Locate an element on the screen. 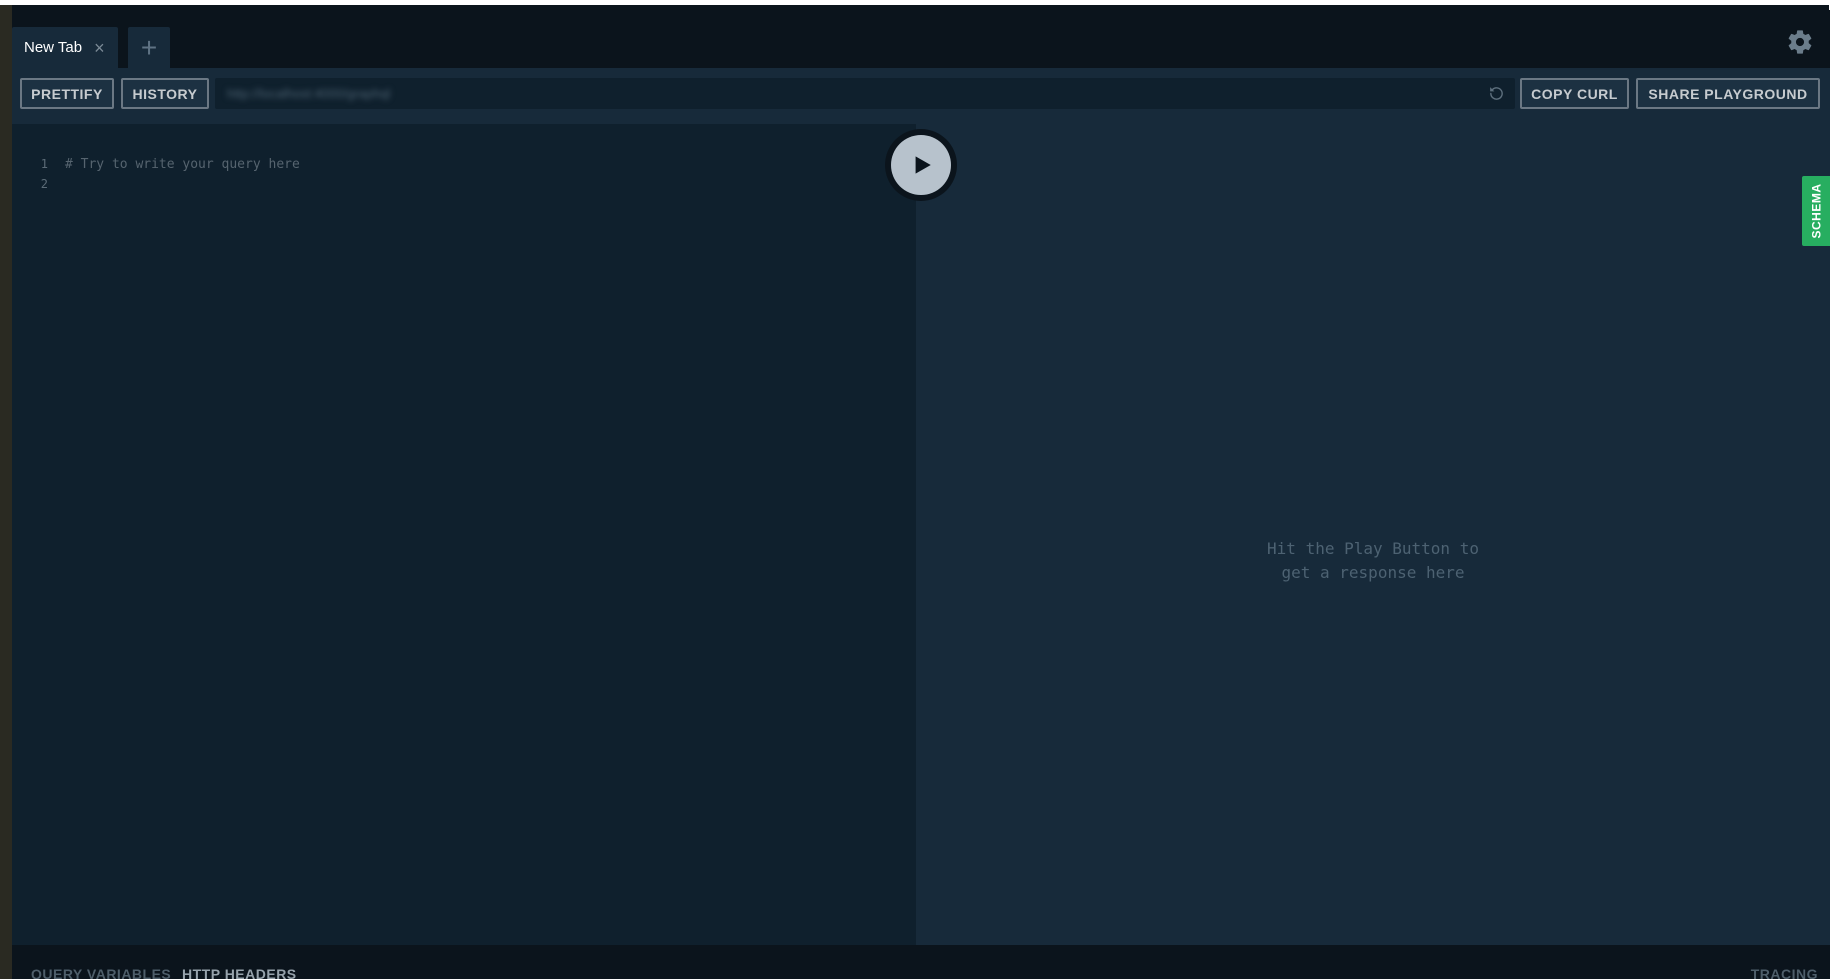 This screenshot has width=1841, height=979. reload-icon is located at coordinates (1496, 93).